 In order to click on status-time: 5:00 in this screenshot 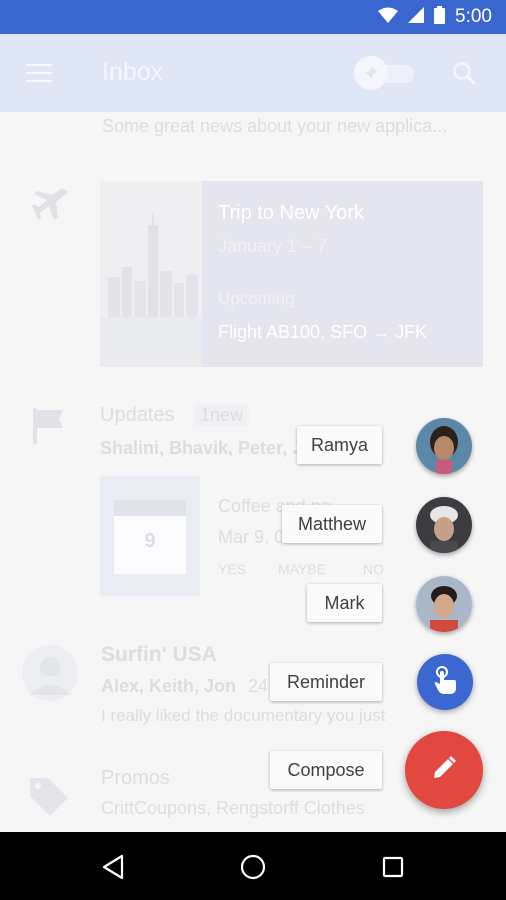, I will do `click(473, 16)`.